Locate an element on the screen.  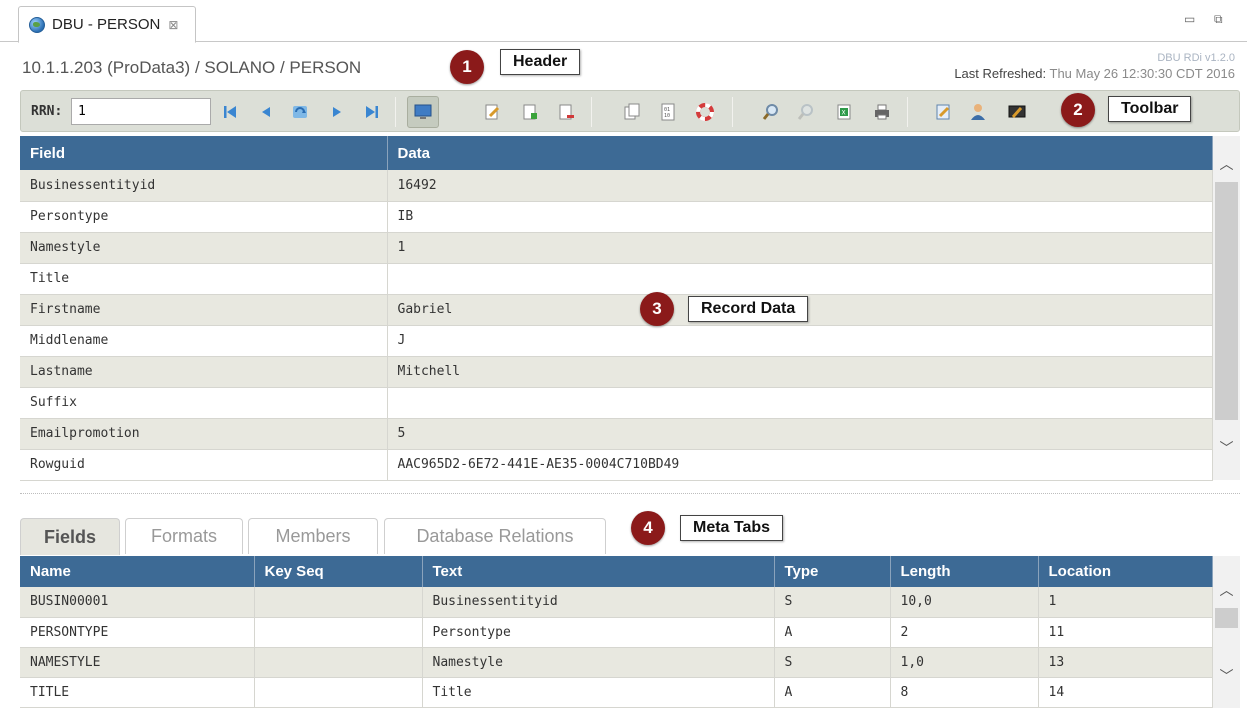
svg-text: X is located at coordinates (844, 113).